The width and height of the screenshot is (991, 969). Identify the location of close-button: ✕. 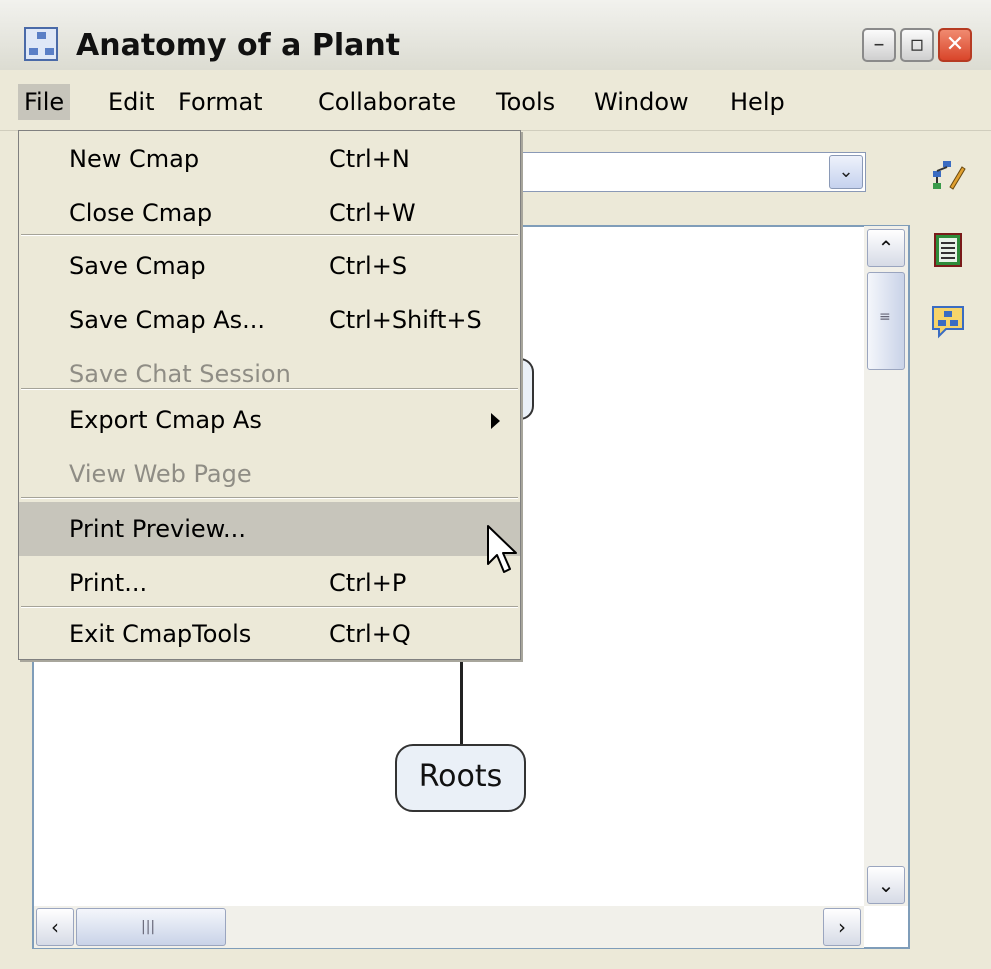
(955, 45).